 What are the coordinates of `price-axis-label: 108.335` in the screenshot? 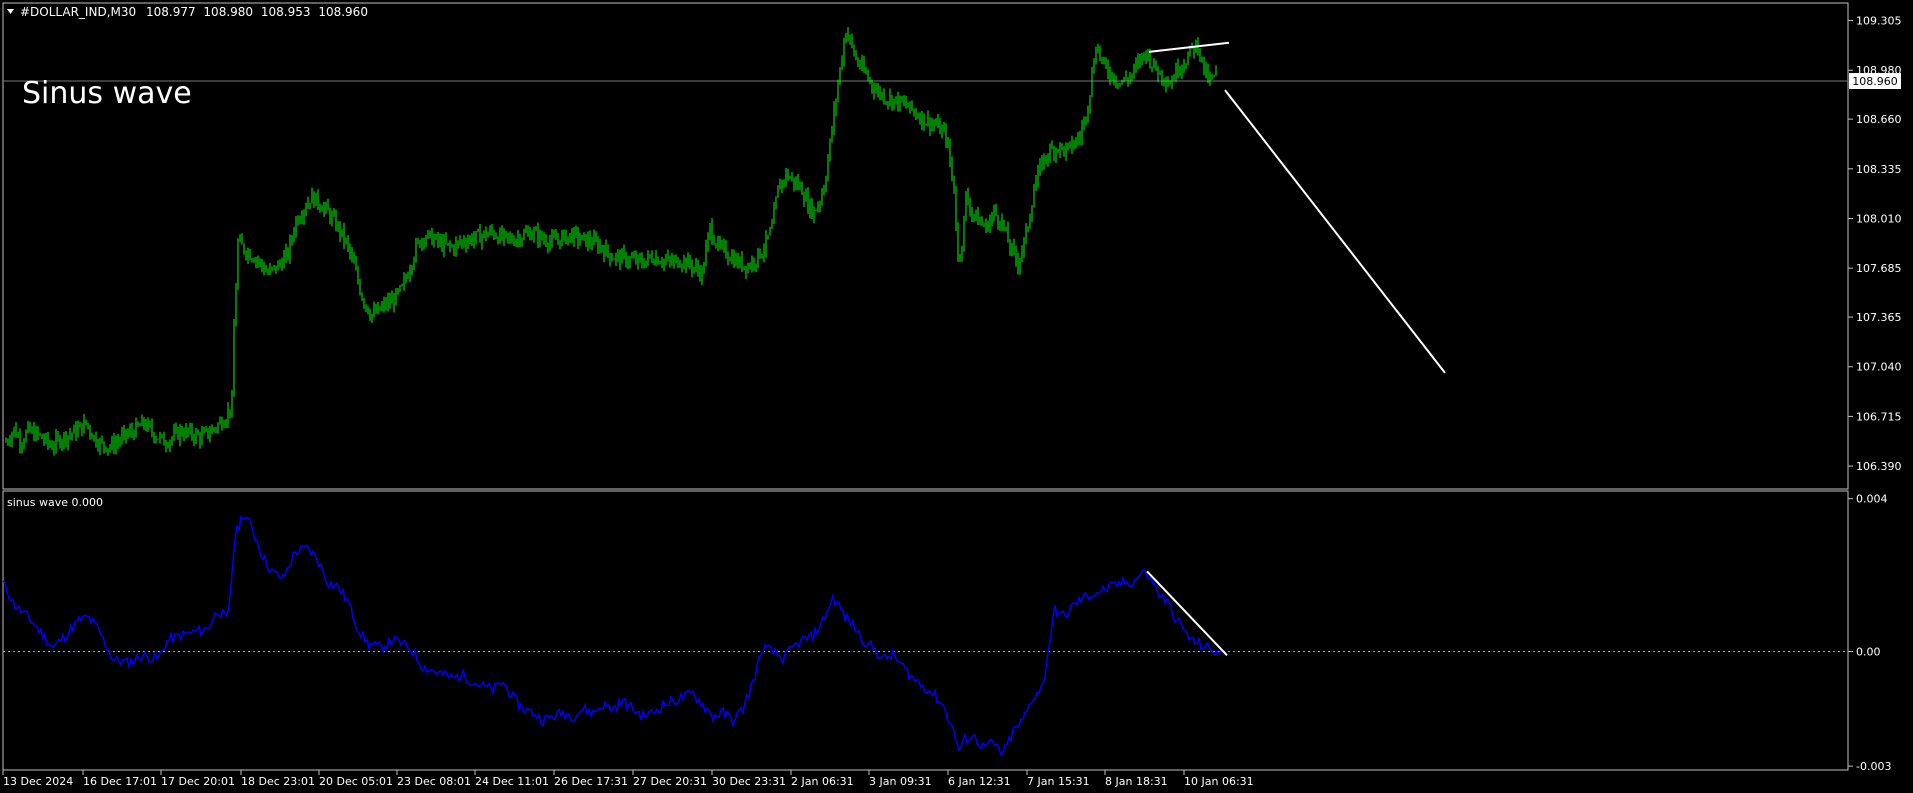 It's located at (1879, 169).